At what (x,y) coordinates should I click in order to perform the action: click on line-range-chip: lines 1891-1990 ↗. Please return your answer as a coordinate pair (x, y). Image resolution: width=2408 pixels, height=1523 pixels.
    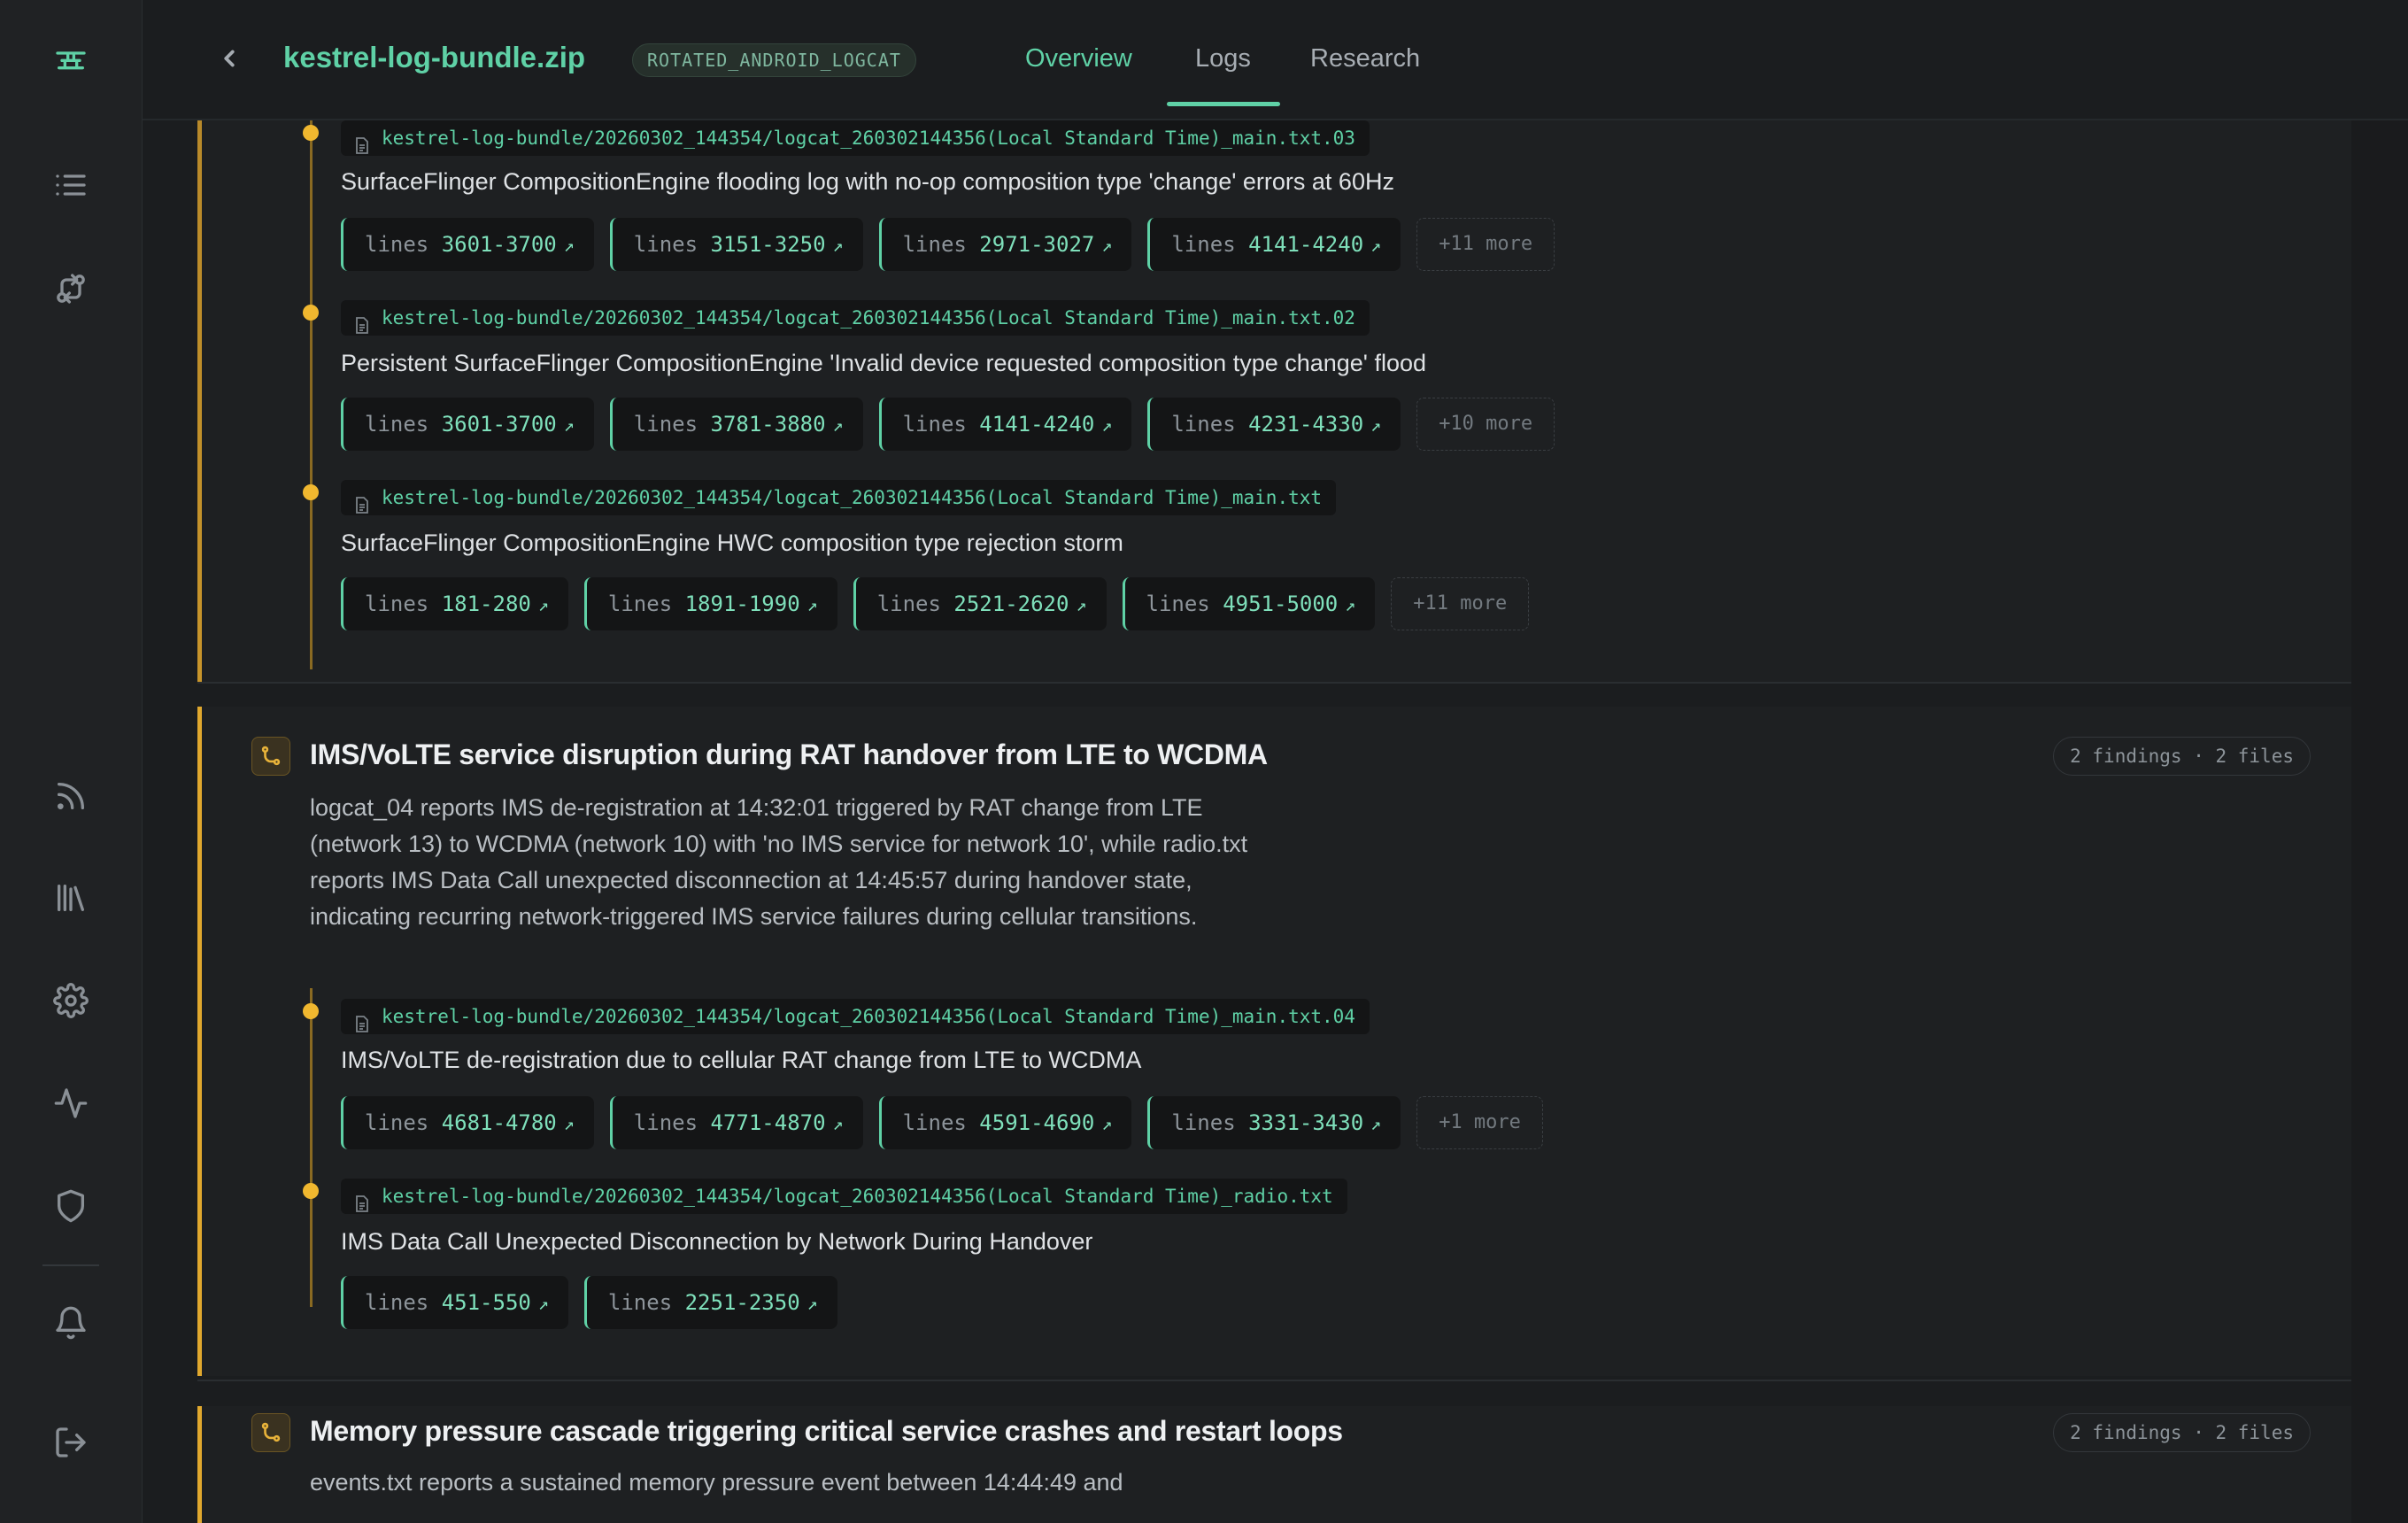
    Looking at the image, I should click on (710, 603).